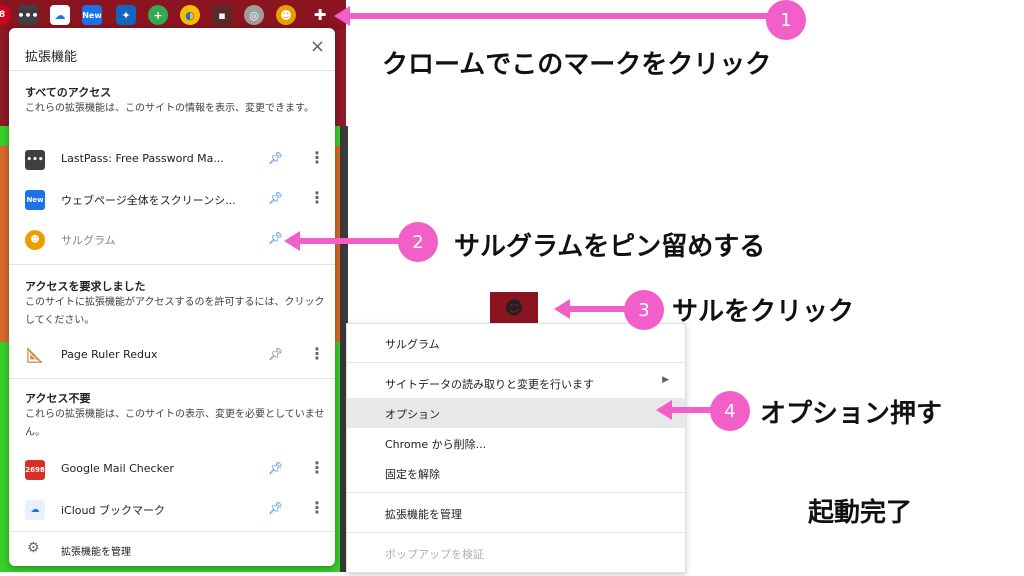 Image resolution: width=1024 pixels, height=576 pixels. I want to click on menu-item-label: 拡張機能を管理, so click(423, 514).